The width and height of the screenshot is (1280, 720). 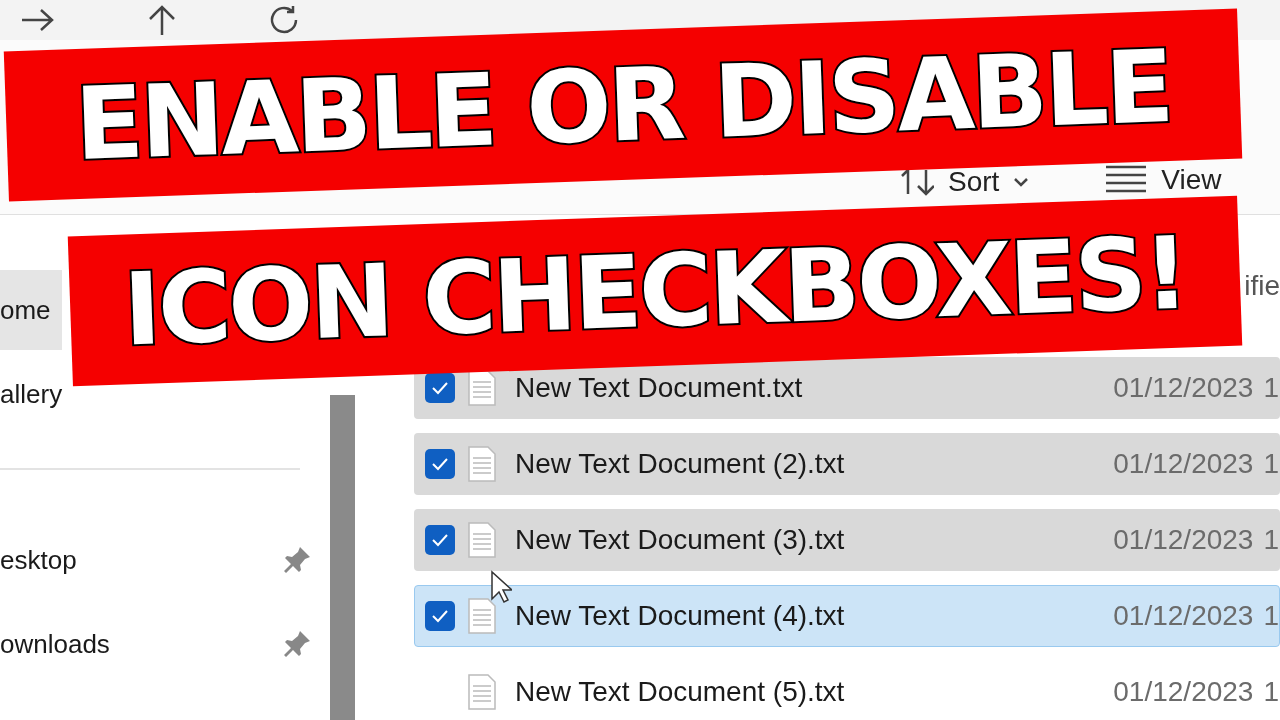 I want to click on refresh-icon, so click(x=284, y=20).